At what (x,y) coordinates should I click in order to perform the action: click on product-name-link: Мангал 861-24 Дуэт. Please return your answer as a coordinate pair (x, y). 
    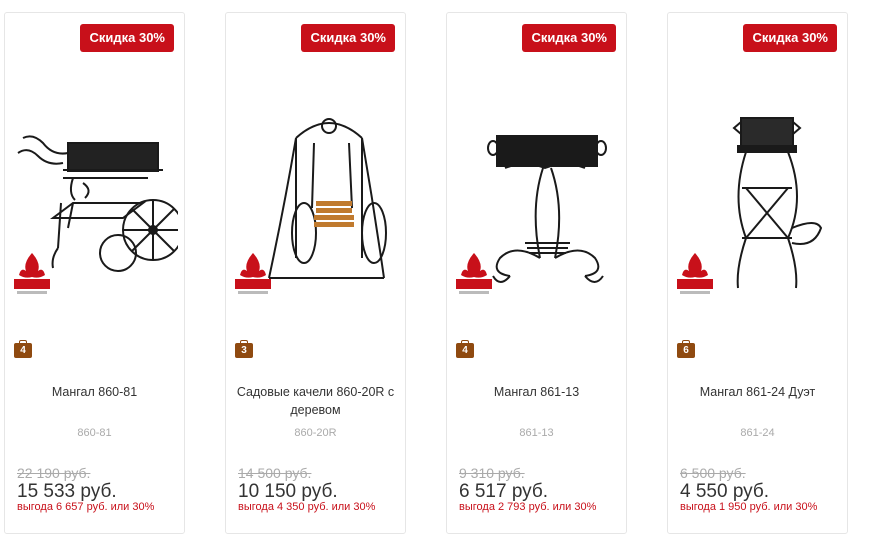
    Looking at the image, I should click on (757, 392).